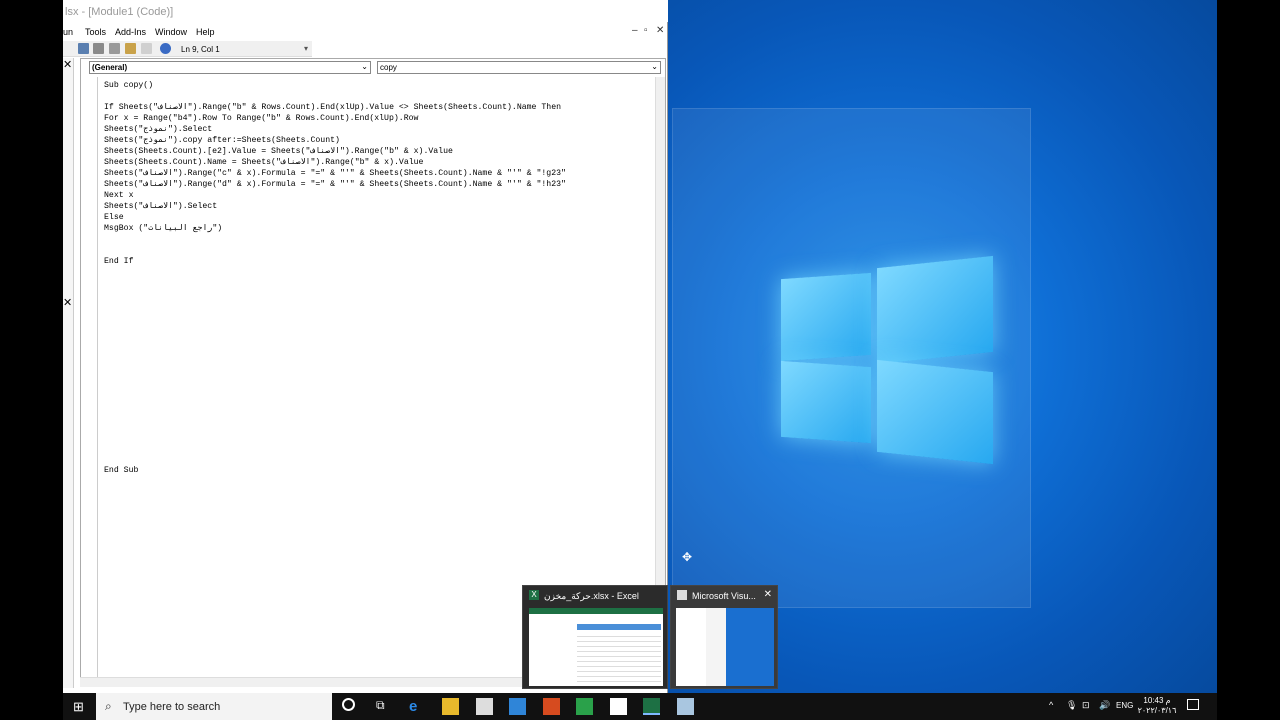  I want to click on menu-bar: un Tools Add-Ins Window Help, so click(365, 32).